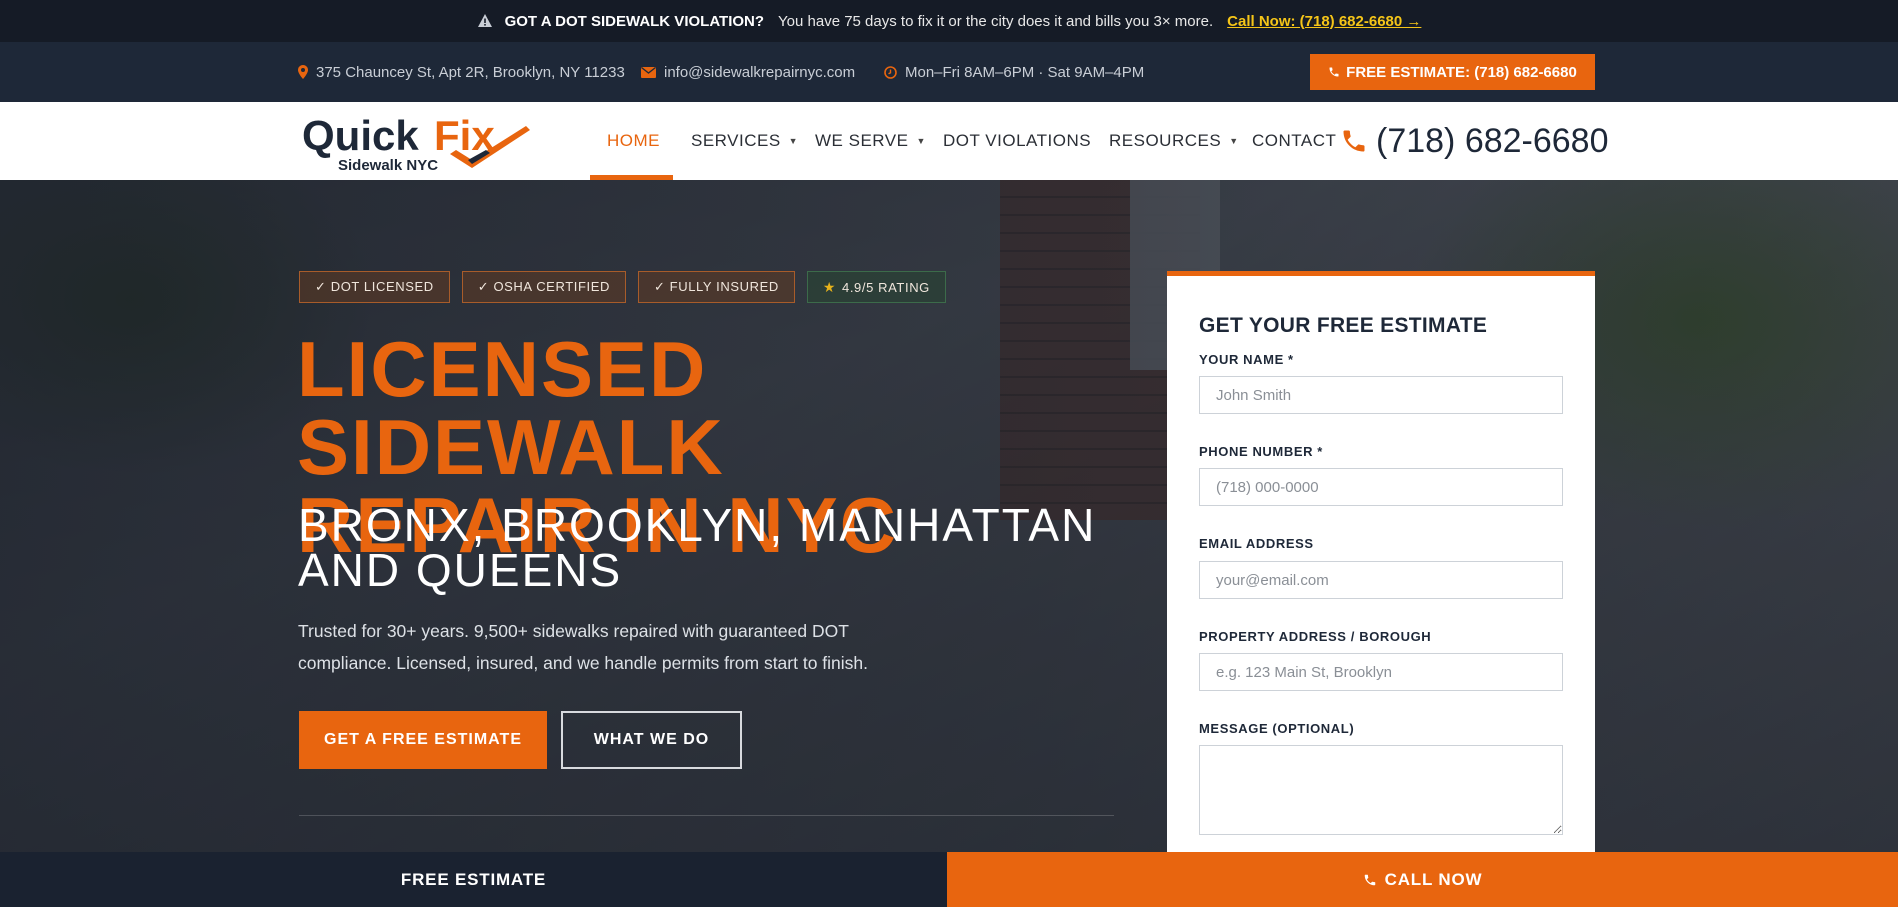  What do you see at coordinates (1025, 72) in the screenshot?
I see `hours-text: Mon–Fri 8AM–6PM · Sat 9AM–4PM` at bounding box center [1025, 72].